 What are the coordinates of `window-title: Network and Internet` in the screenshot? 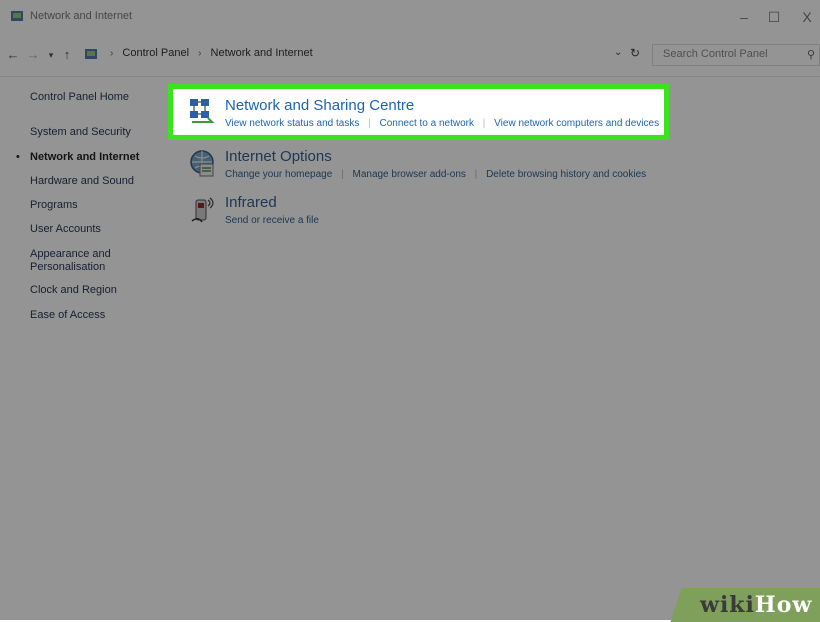 It's located at (81, 16).